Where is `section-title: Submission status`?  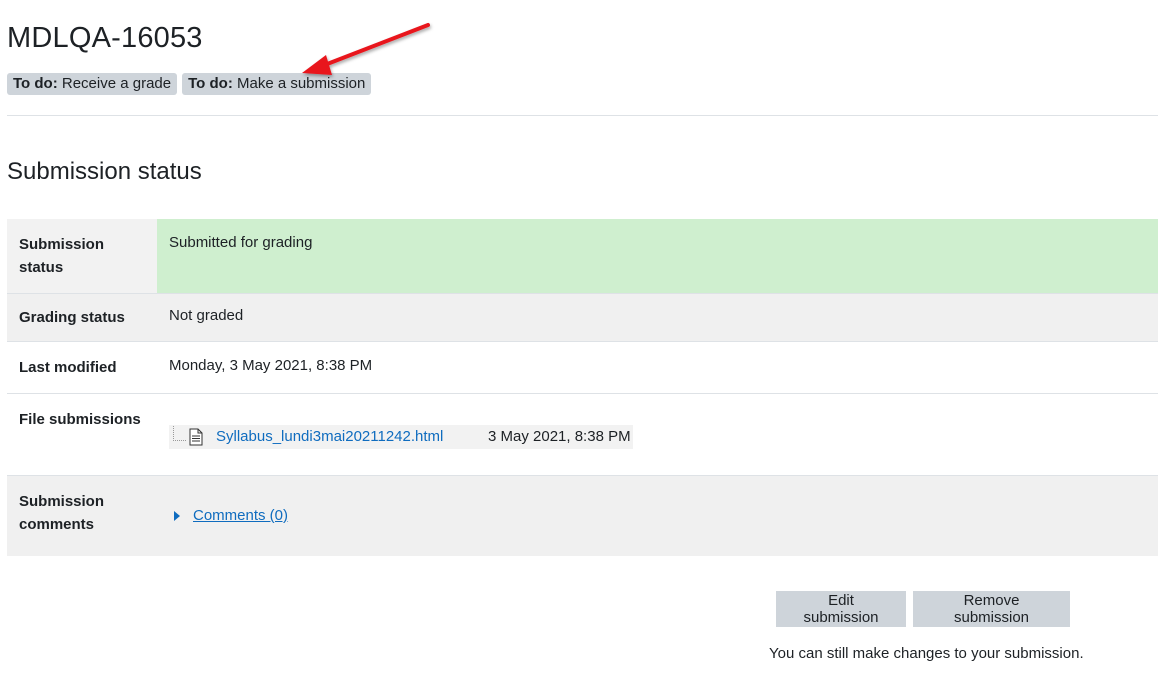 section-title: Submission status is located at coordinates (104, 171).